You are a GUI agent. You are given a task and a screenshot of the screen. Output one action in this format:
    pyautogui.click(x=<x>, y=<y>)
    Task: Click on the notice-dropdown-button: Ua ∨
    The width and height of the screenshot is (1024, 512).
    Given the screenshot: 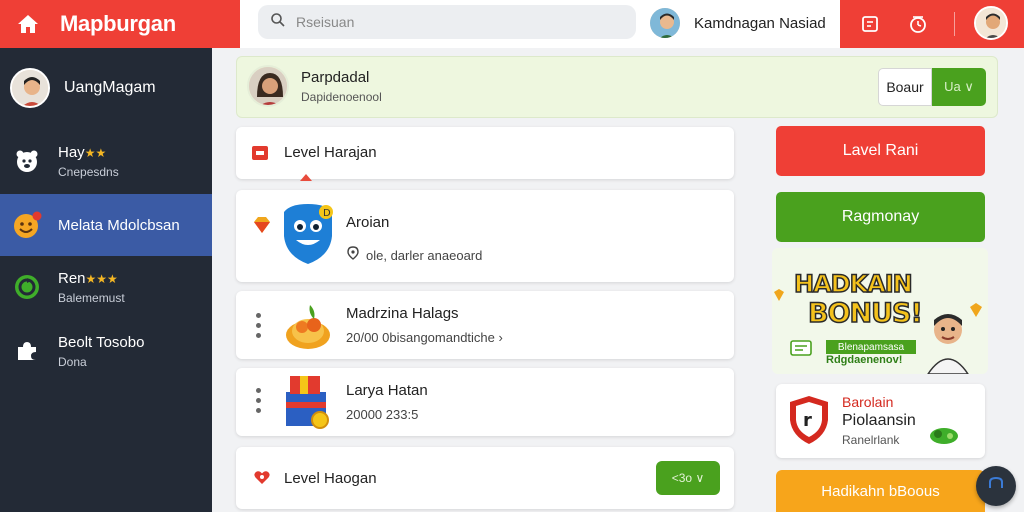 What is the action you would take?
    pyautogui.click(x=959, y=87)
    